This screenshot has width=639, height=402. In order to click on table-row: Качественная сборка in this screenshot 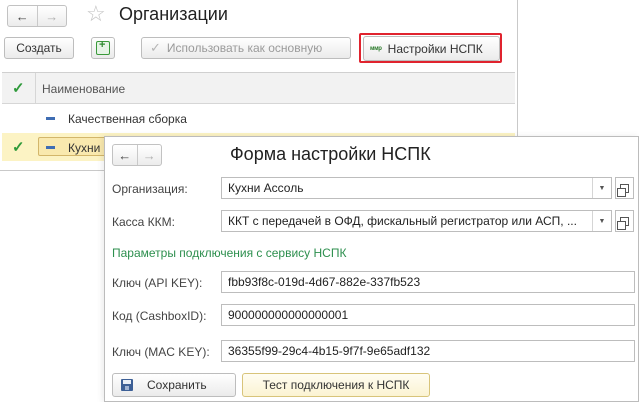, I will do `click(258, 118)`.